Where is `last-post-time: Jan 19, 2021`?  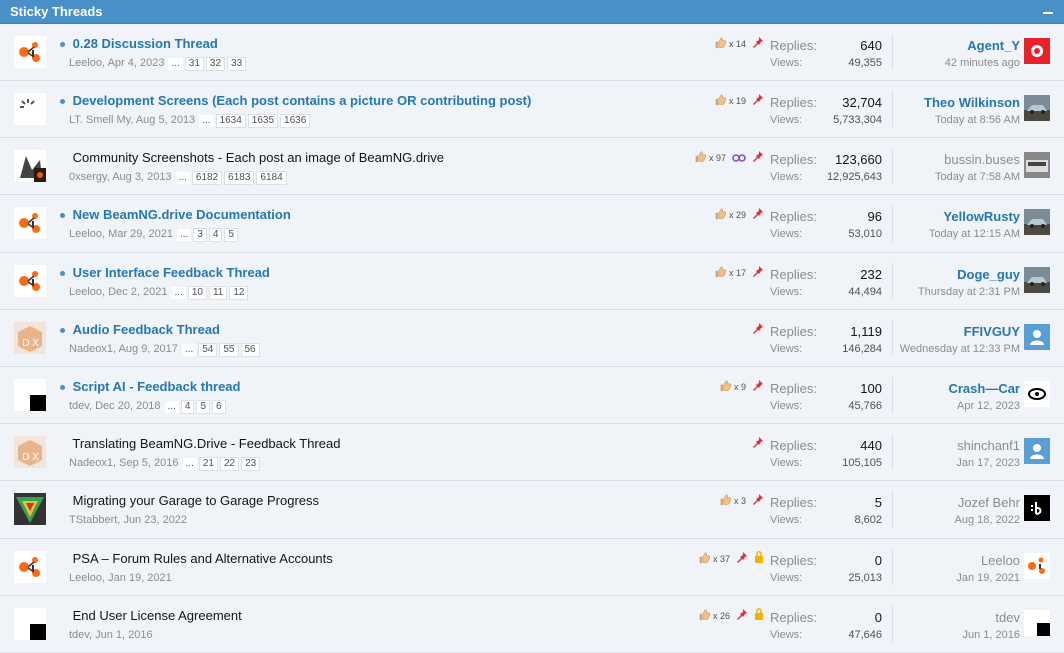 last-post-time: Jan 19, 2021 is located at coordinates (935, 578).